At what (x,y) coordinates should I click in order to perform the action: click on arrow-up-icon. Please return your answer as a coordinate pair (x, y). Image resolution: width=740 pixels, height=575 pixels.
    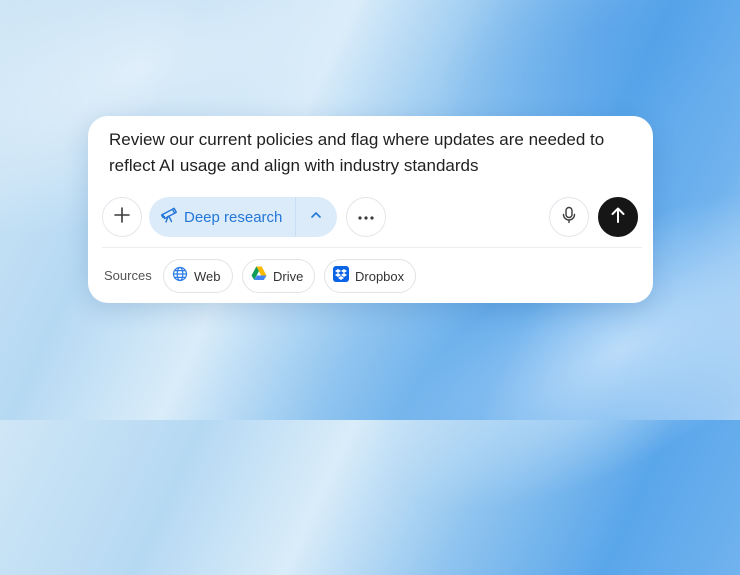
    Looking at the image, I should click on (618, 217).